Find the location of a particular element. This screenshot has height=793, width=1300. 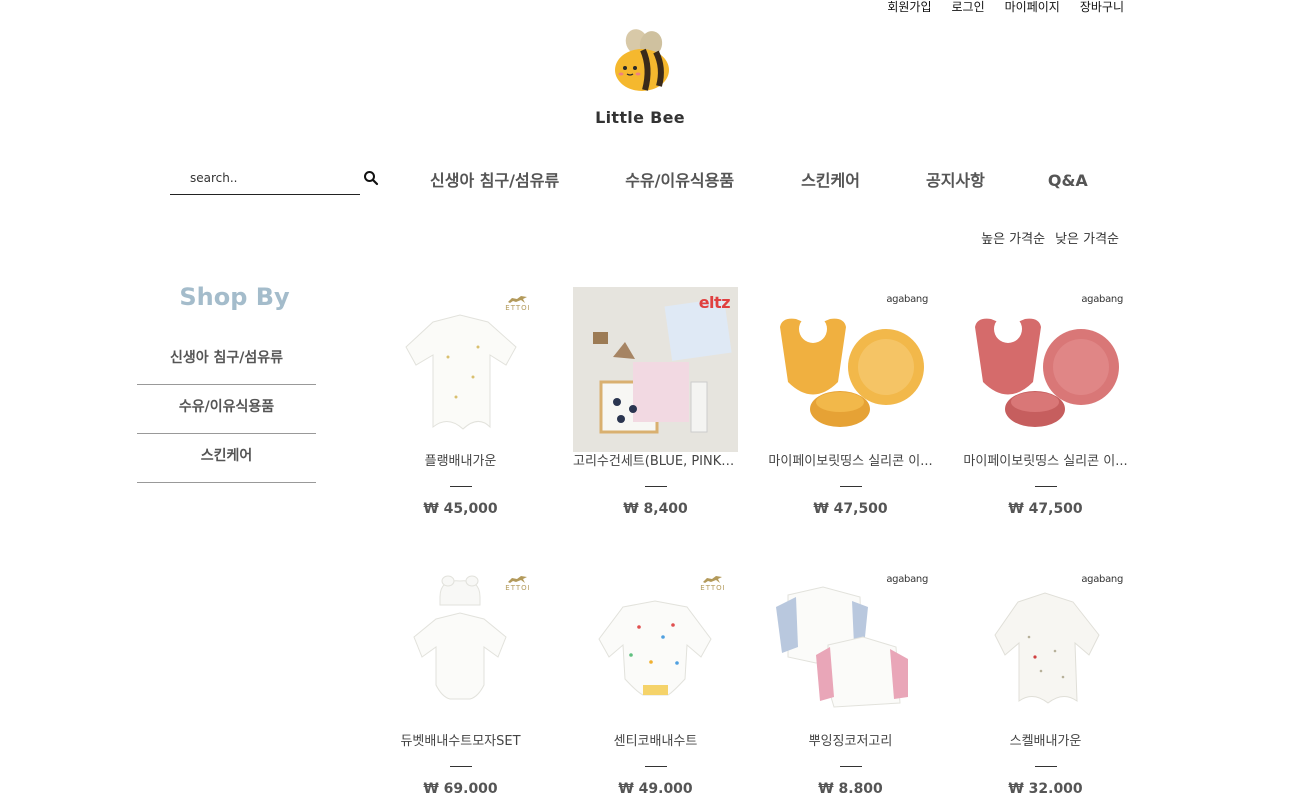

product-card: ETTOI 플랭배내가운 ₩ 45,000 is located at coordinates (460, 402).